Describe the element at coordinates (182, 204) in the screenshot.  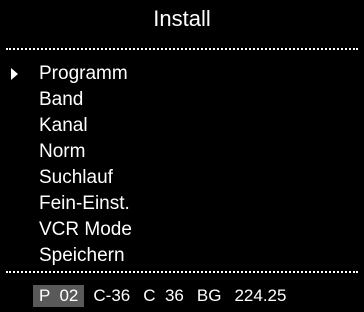
I see `menu-item-fein-einst: Fein-Einst.` at that location.